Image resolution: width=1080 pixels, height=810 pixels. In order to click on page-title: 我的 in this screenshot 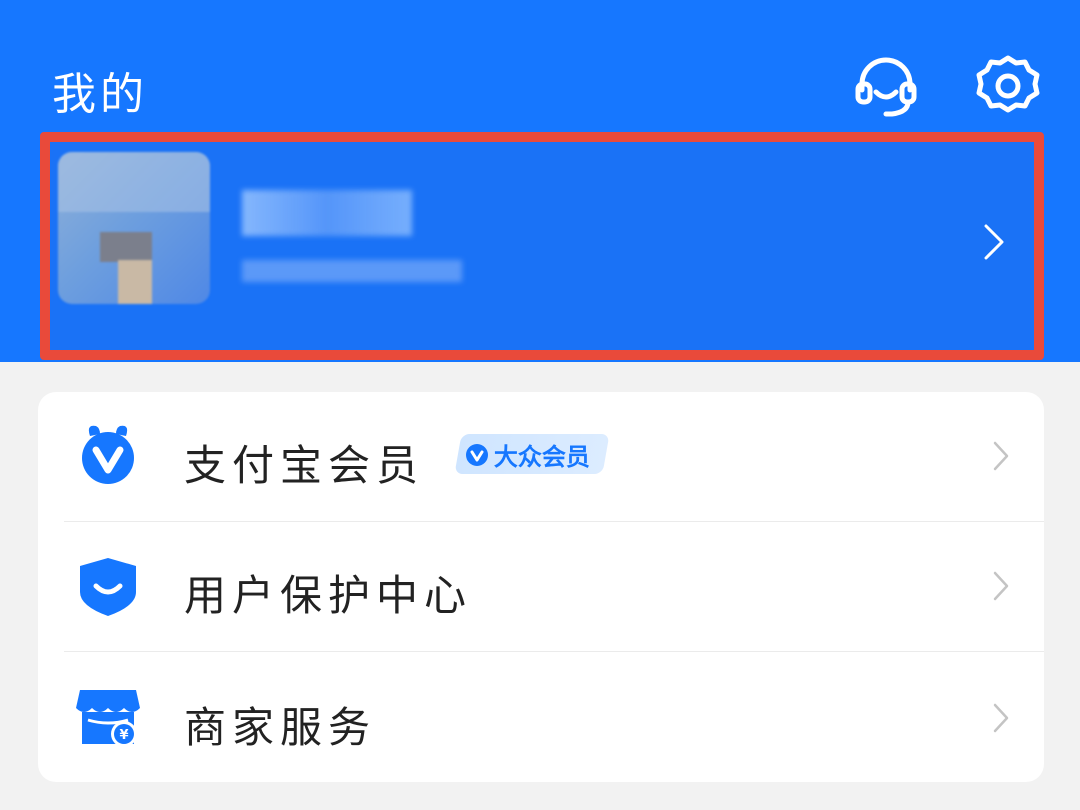, I will do `click(100, 94)`.